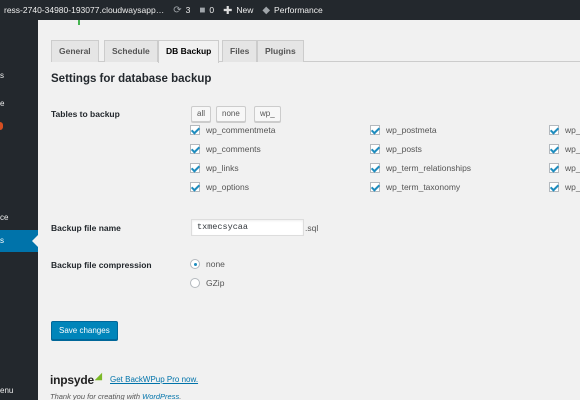  I want to click on select-none-button: none, so click(231, 114).